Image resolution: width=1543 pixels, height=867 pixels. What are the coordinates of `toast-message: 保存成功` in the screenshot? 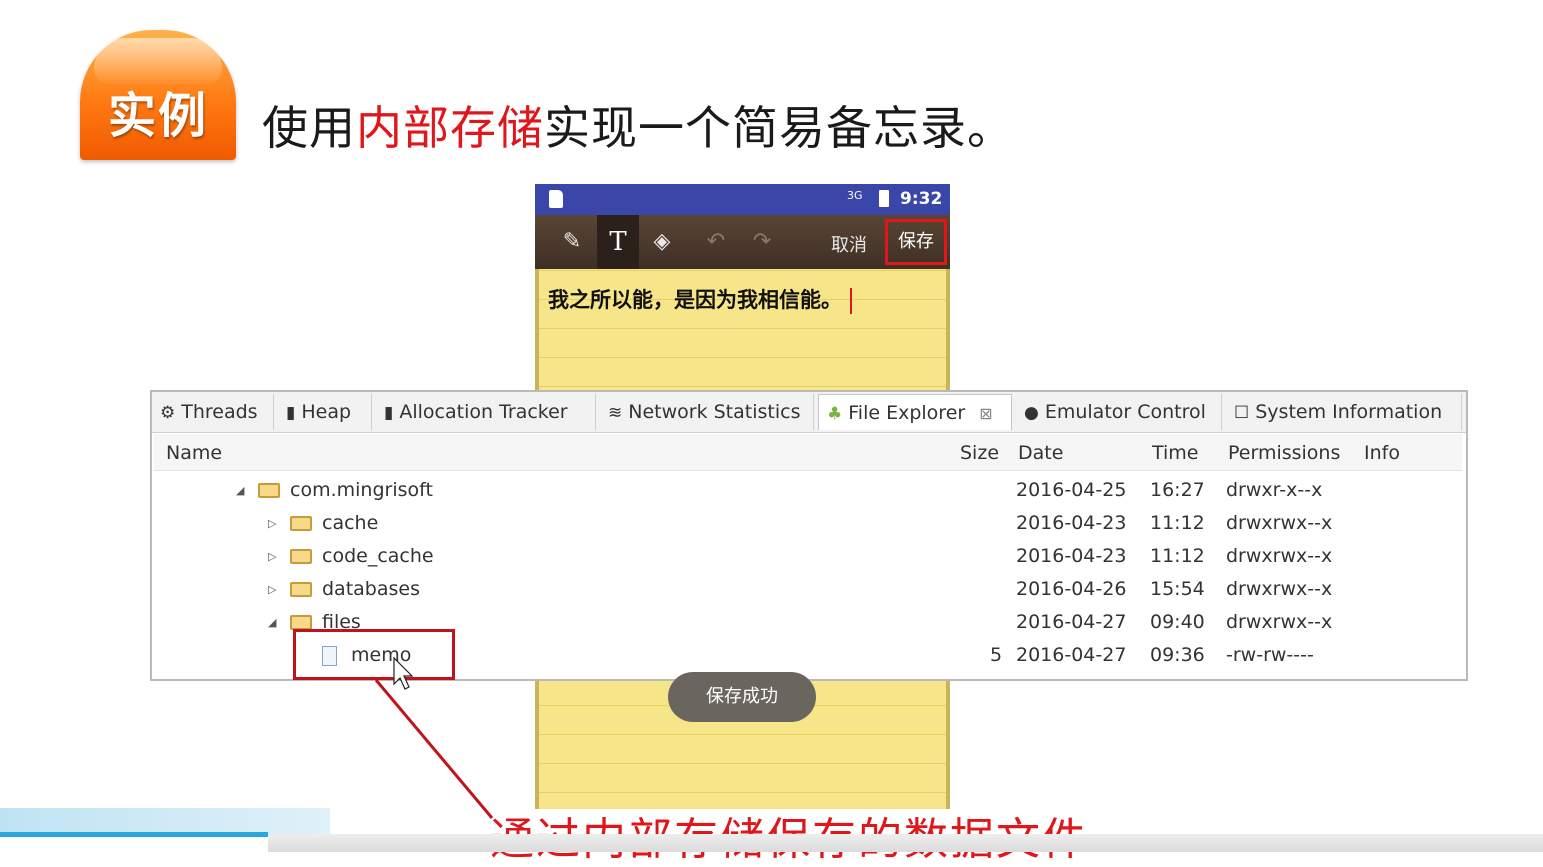 It's located at (742, 697).